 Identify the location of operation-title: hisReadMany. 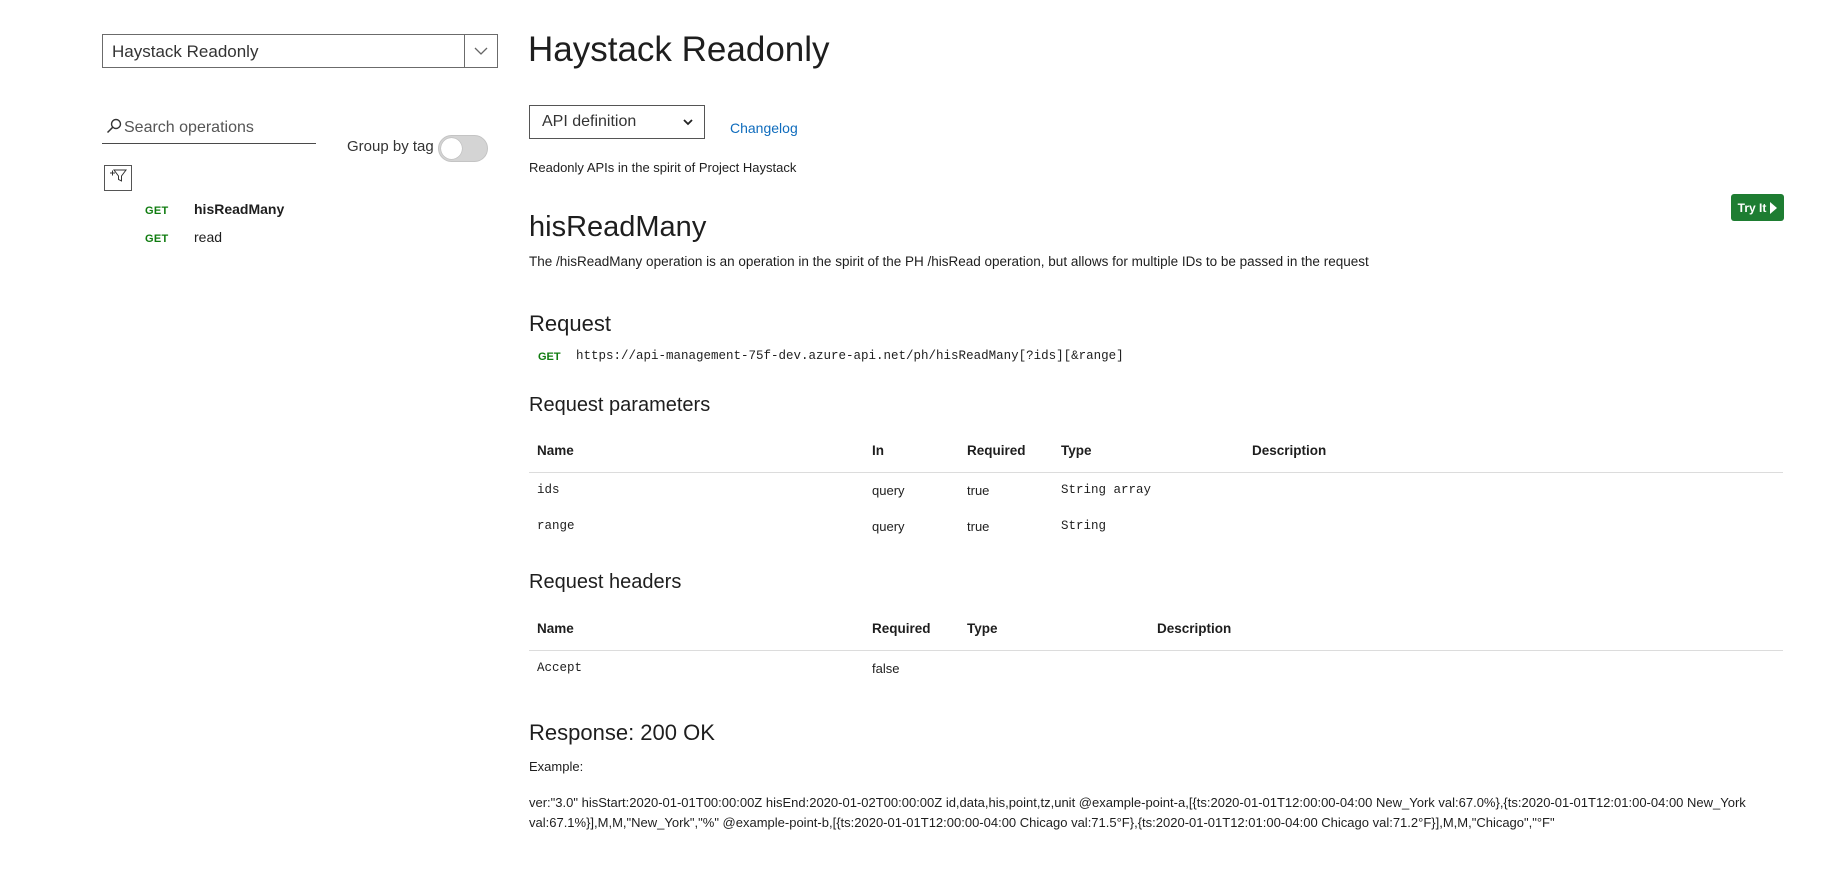
(618, 227).